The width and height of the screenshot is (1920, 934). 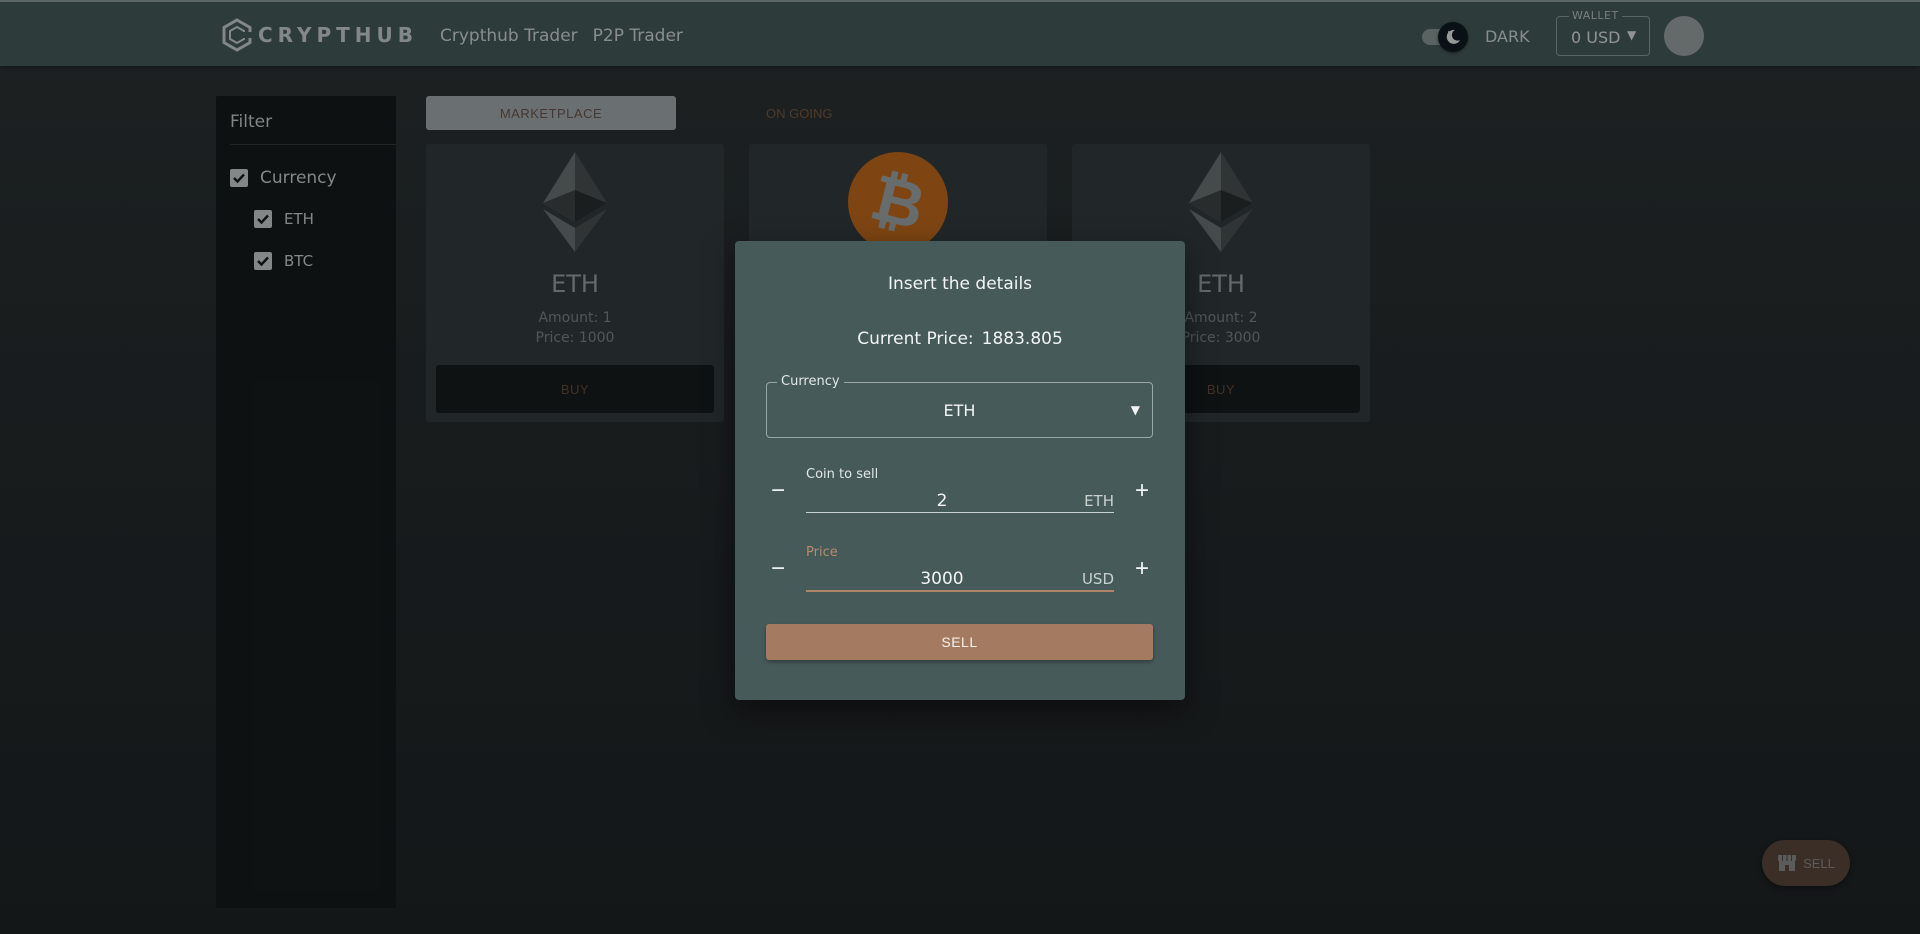 I want to click on price-label: Price, so click(x=822, y=552).